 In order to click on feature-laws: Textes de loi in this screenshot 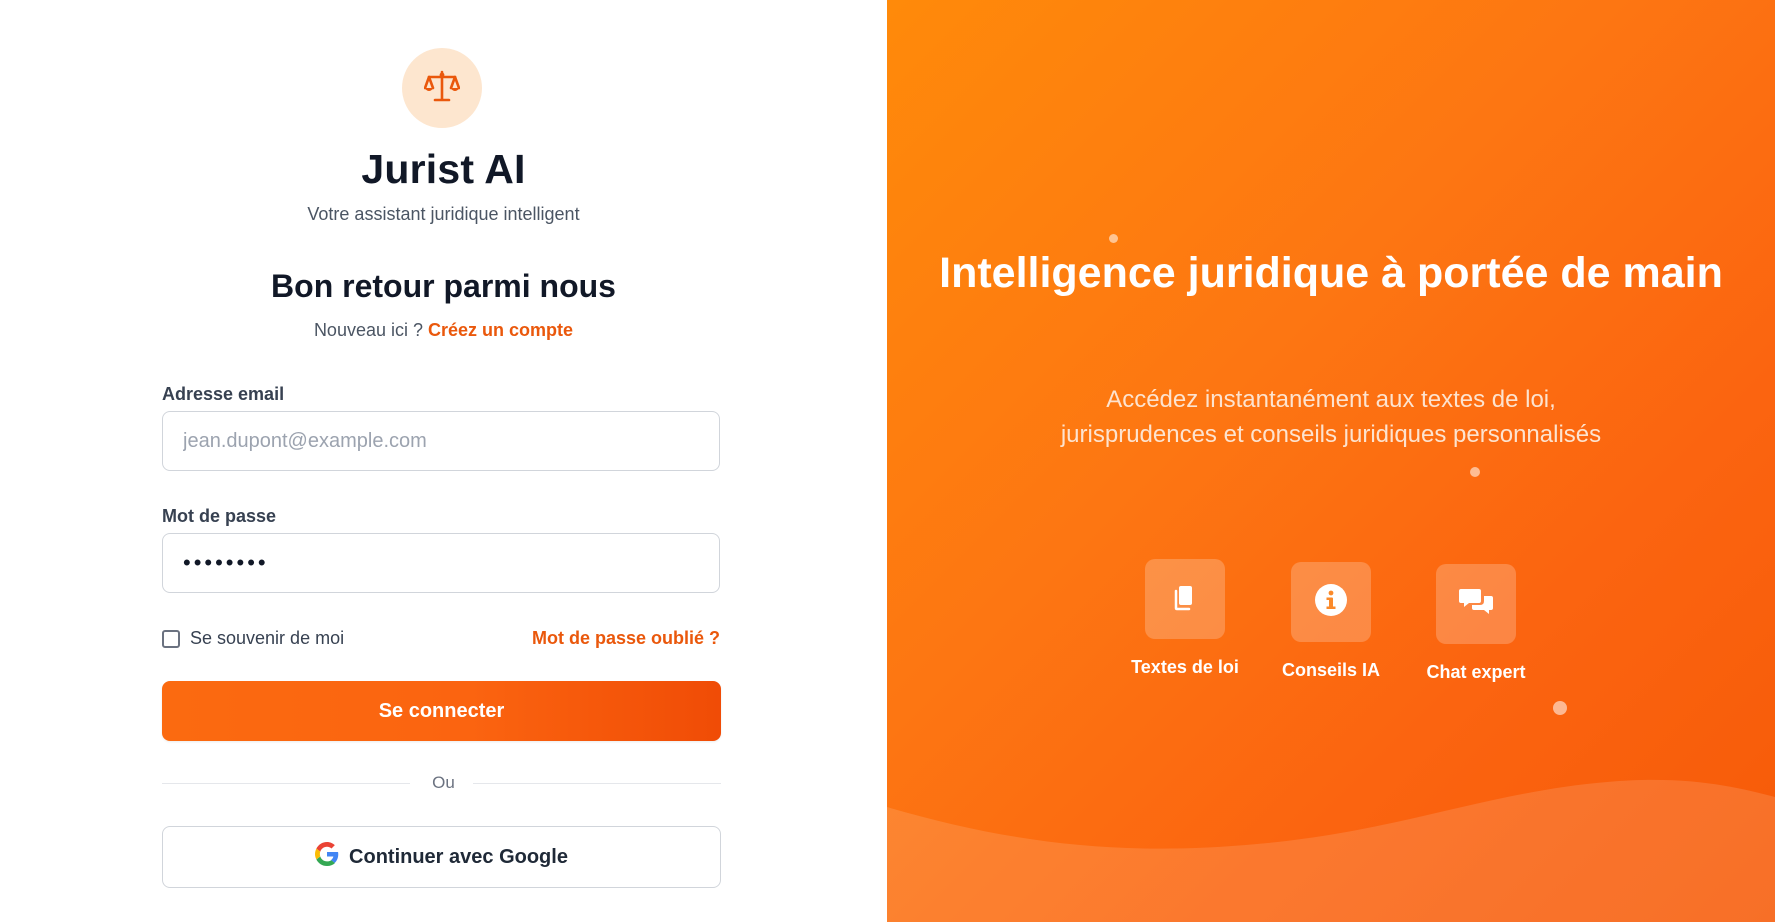, I will do `click(1185, 618)`.